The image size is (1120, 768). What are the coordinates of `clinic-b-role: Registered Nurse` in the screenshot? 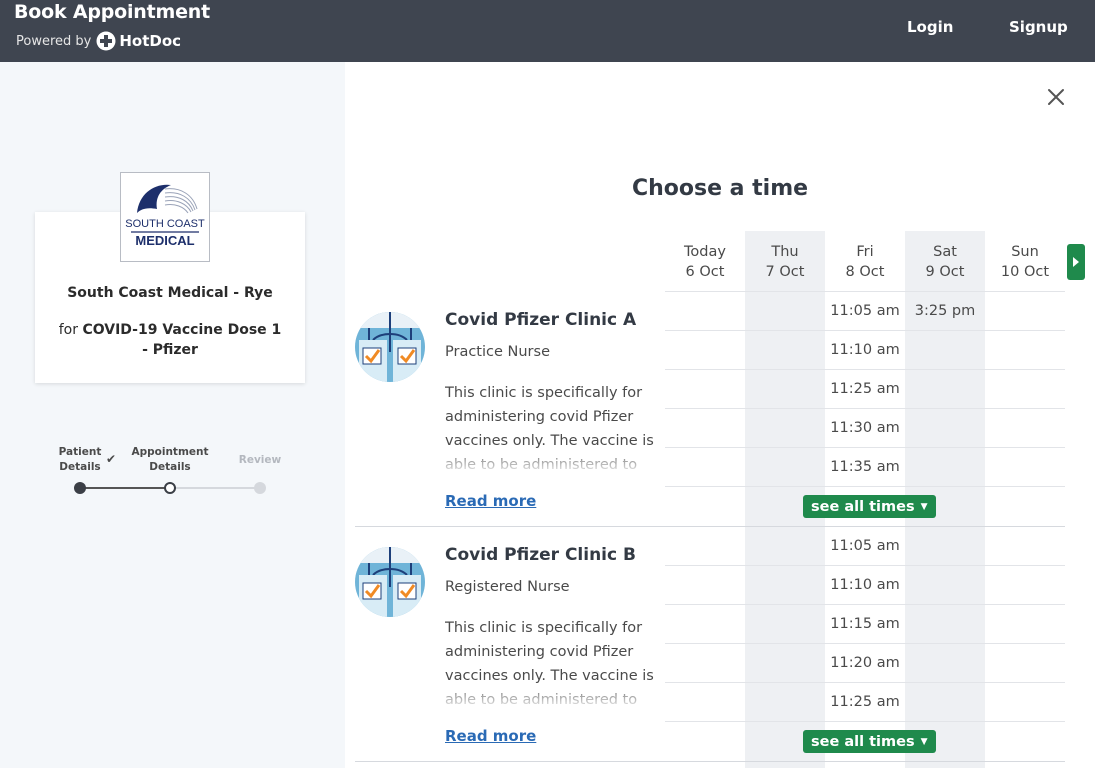 It's located at (507, 587).